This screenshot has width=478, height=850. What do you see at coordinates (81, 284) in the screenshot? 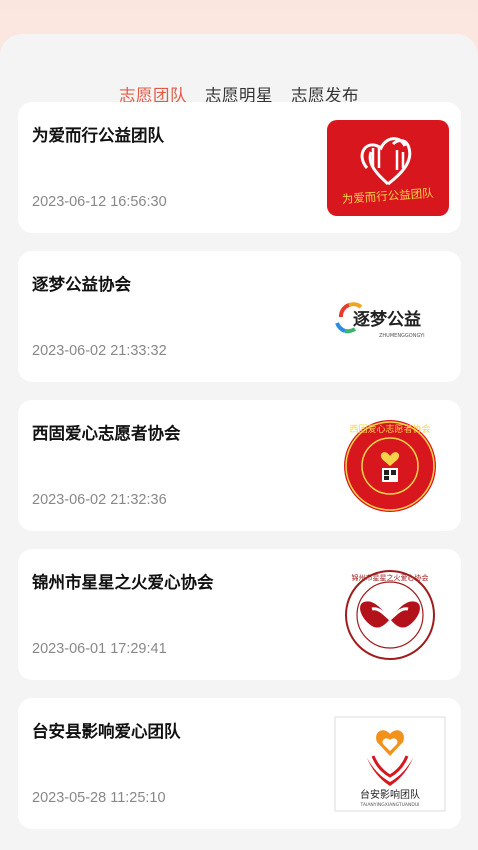
I see `team-name: 逐梦公益协会` at bounding box center [81, 284].